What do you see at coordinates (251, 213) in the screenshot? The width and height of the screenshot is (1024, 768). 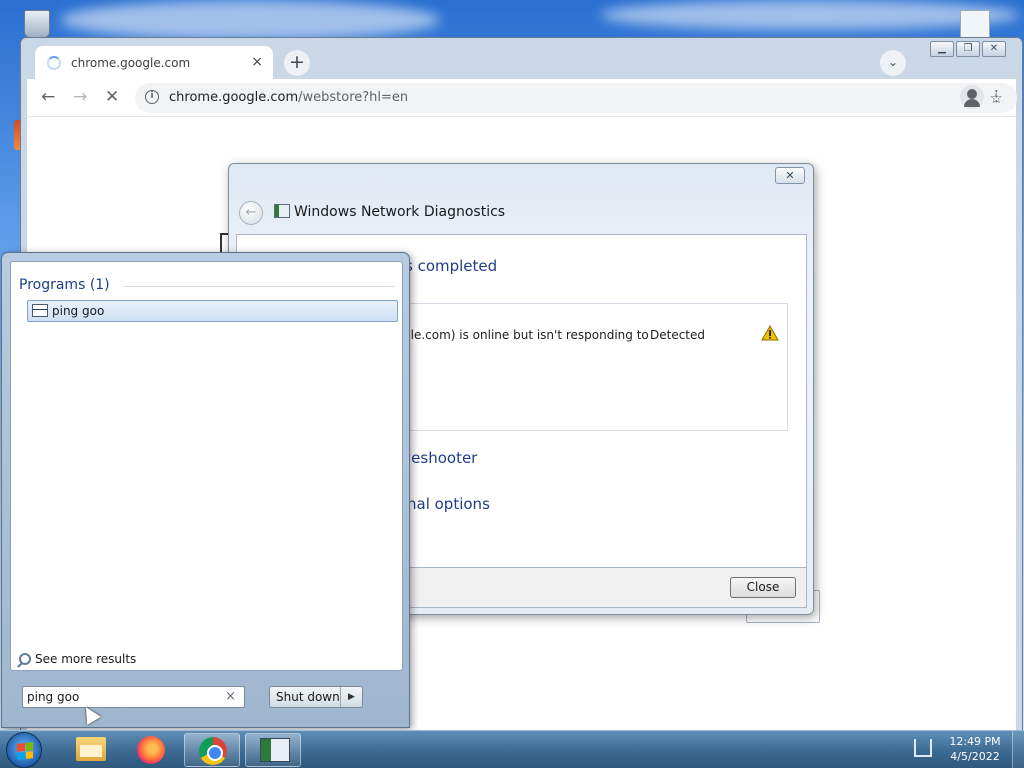 I see `back-arrow-icon: ←` at bounding box center [251, 213].